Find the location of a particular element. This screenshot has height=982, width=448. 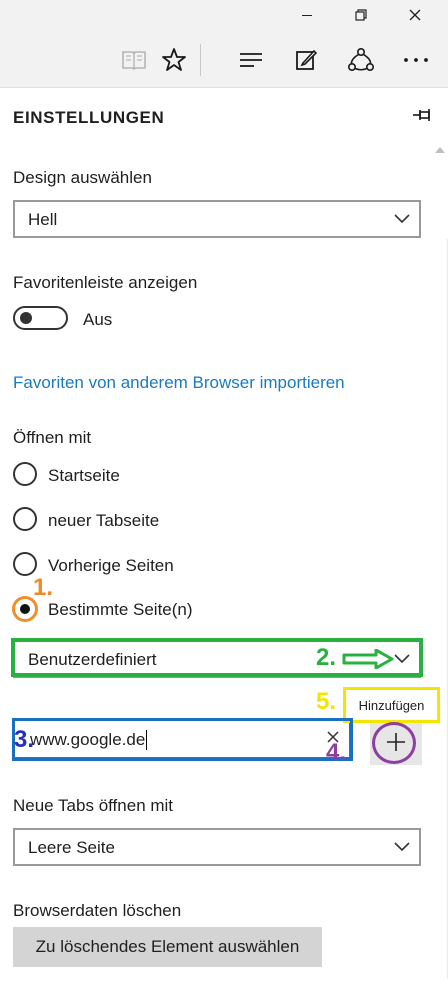

hub-button is located at coordinates (251, 60).